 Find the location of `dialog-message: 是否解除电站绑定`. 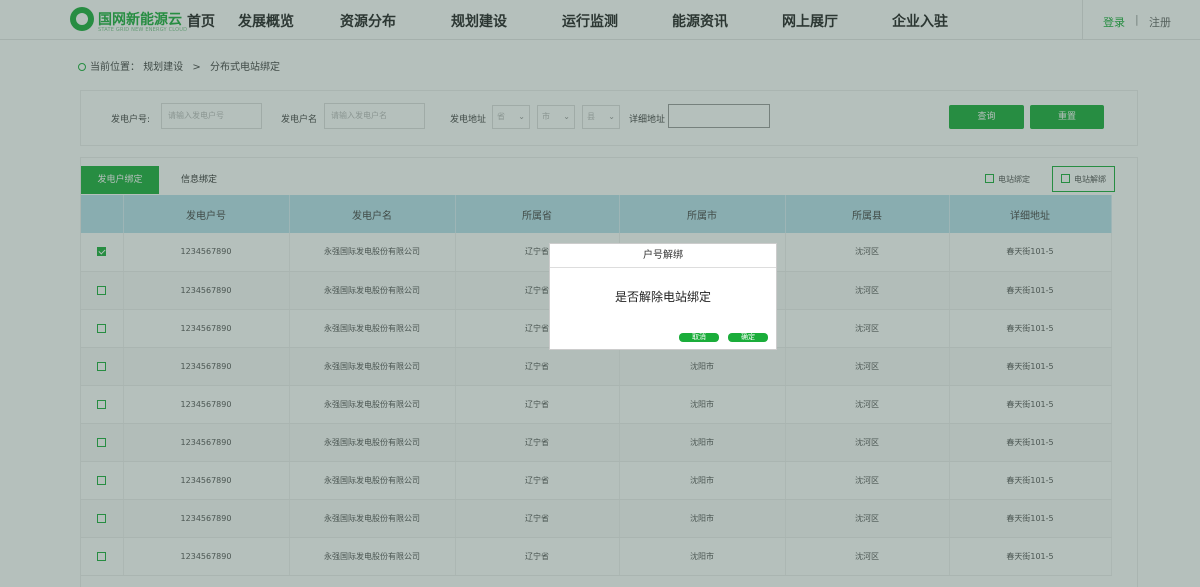

dialog-message: 是否解除电站绑定 is located at coordinates (662, 297).